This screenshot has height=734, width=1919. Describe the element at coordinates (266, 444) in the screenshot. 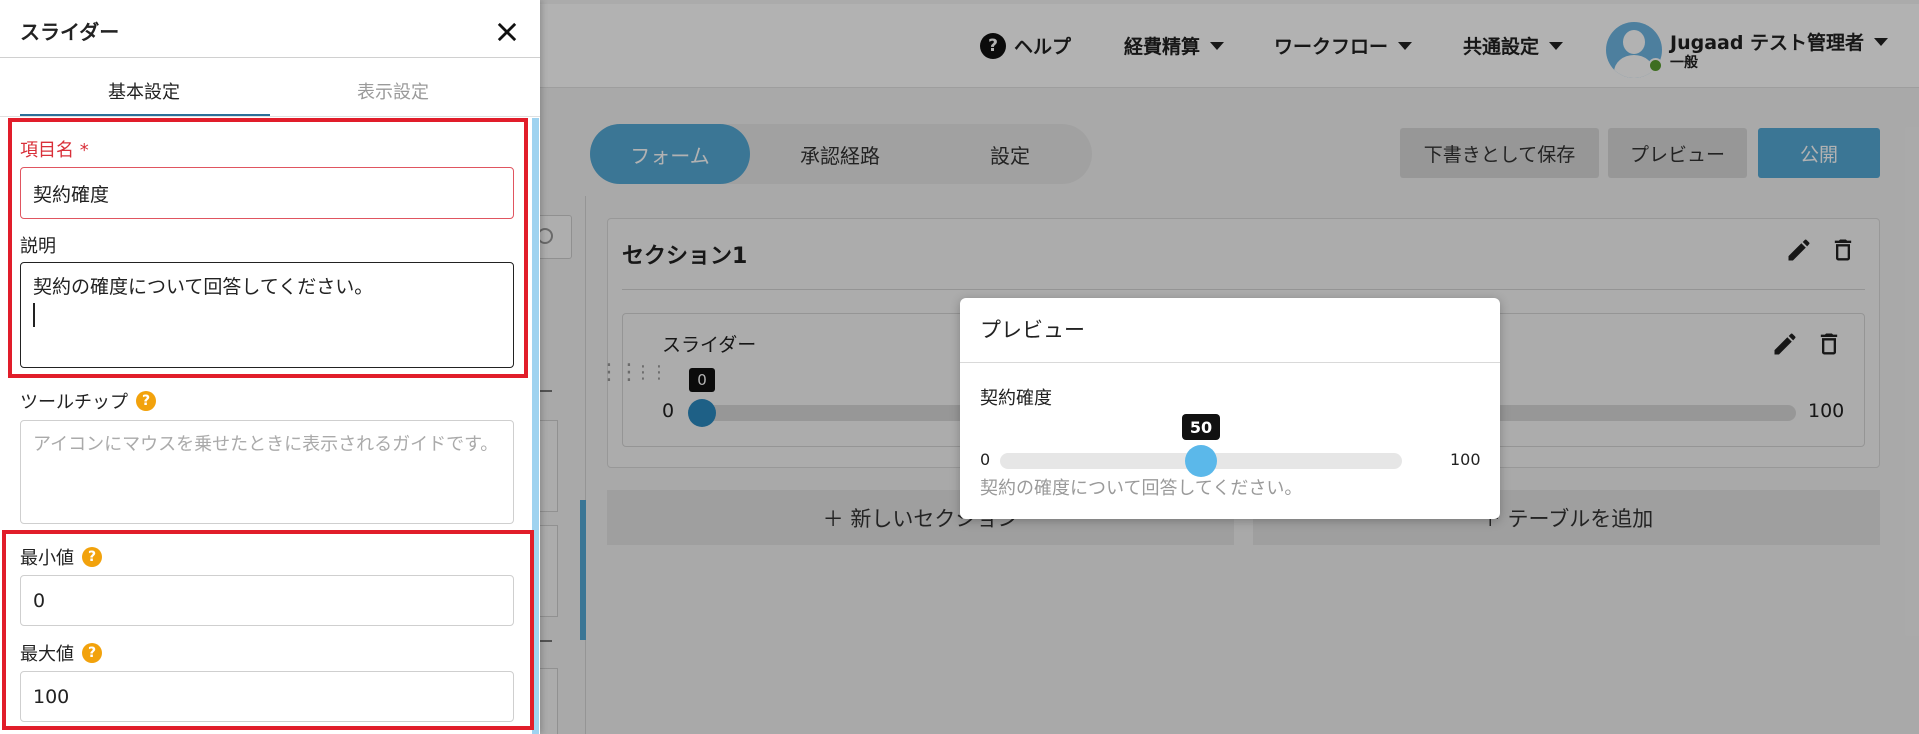

I see `tooltip-placeholder: アイコンにマウスを乗せたときに表示されるガイドです。` at that location.